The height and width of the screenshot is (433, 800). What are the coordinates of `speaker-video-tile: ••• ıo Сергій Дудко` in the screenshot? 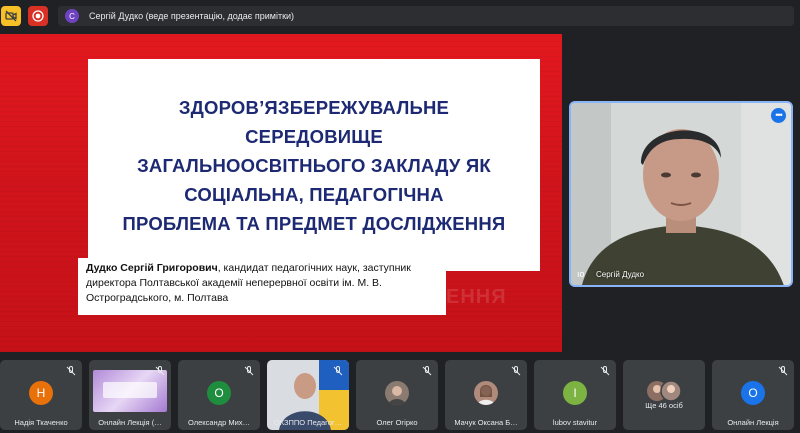 It's located at (681, 194).